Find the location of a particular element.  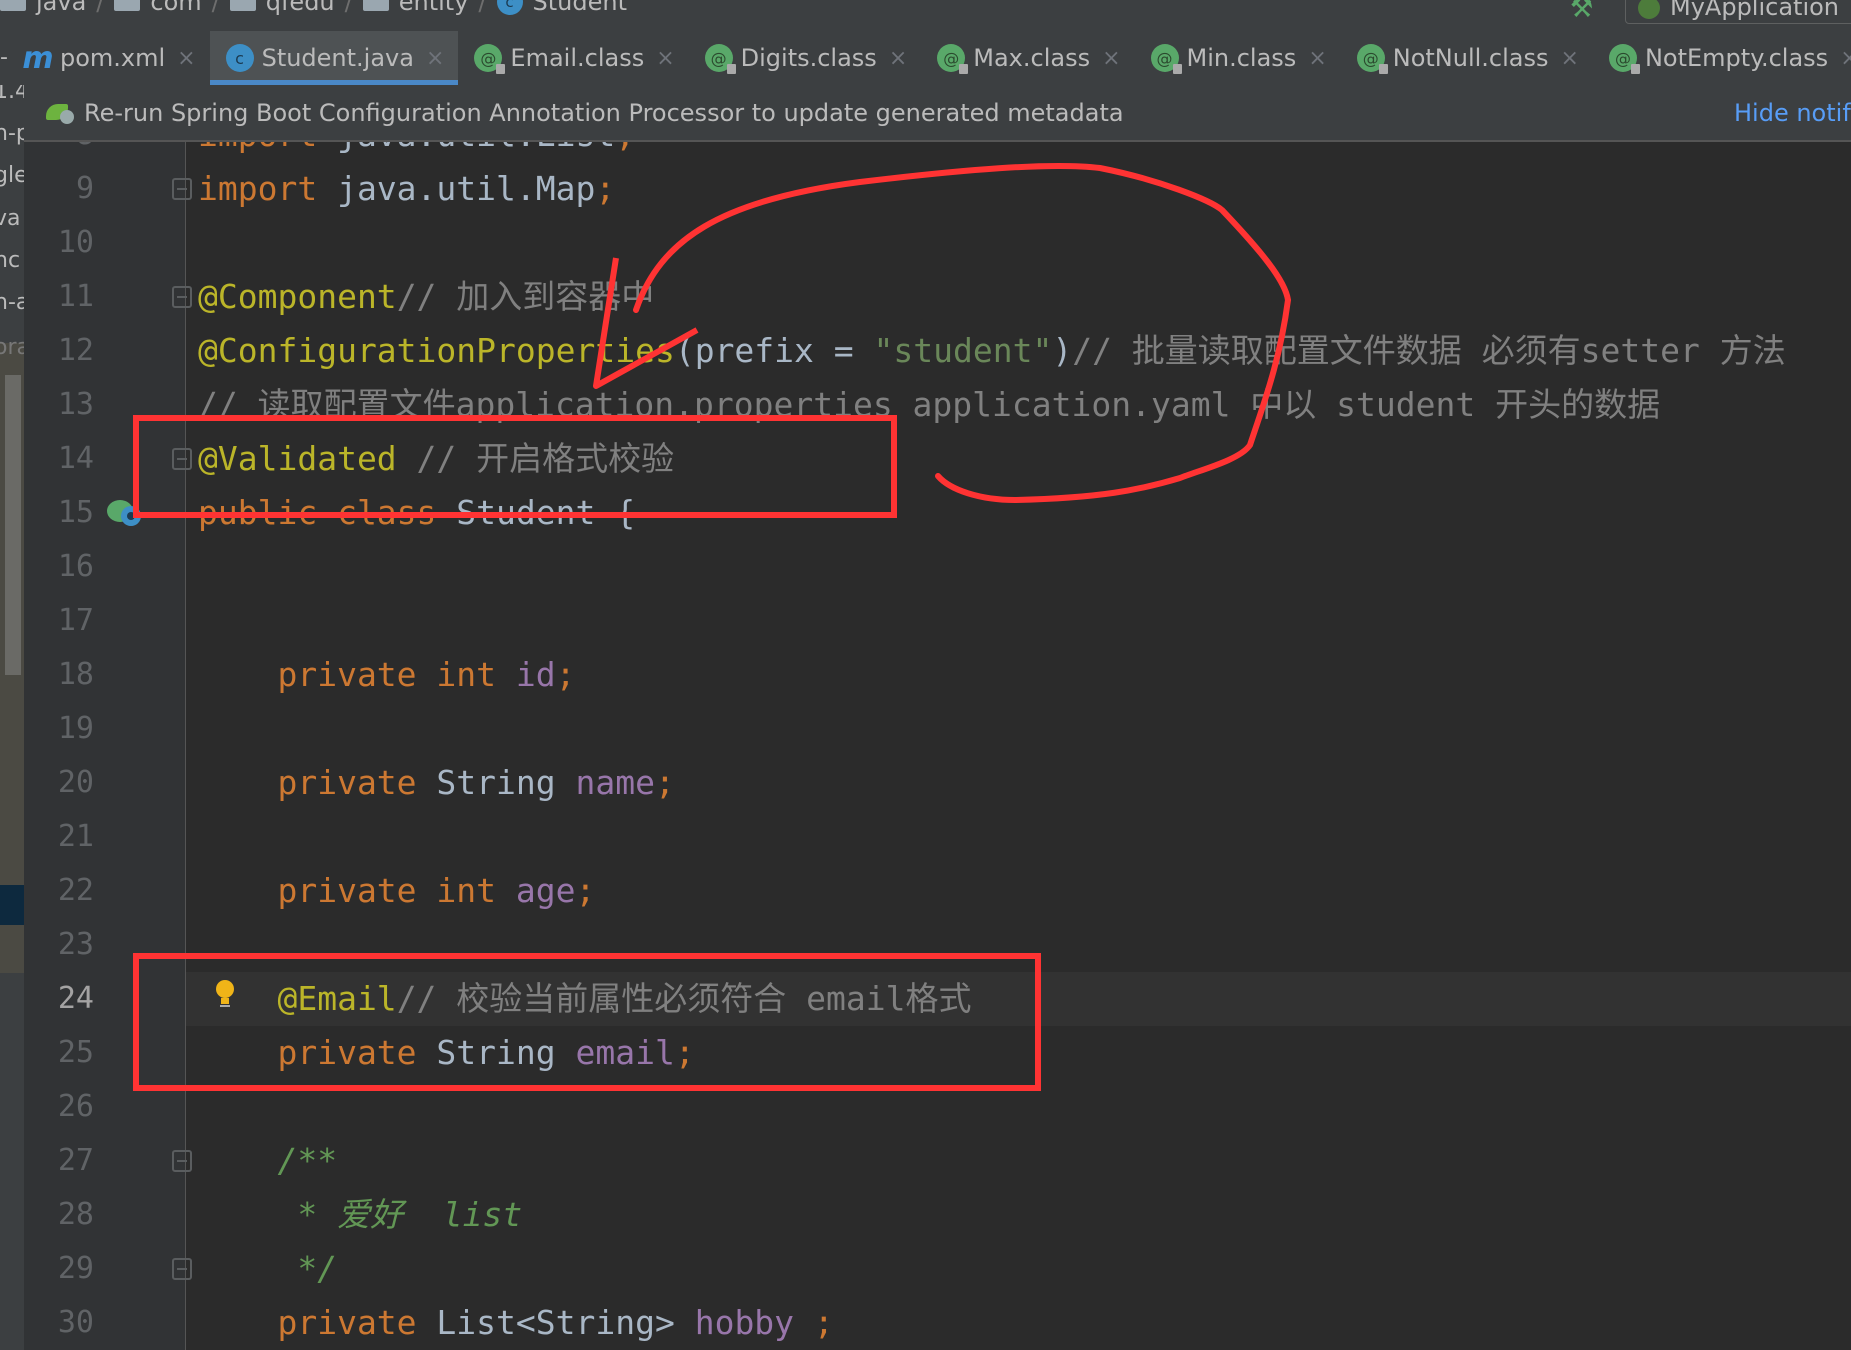

breadcrumb-item: java is located at coordinates (61, 8).